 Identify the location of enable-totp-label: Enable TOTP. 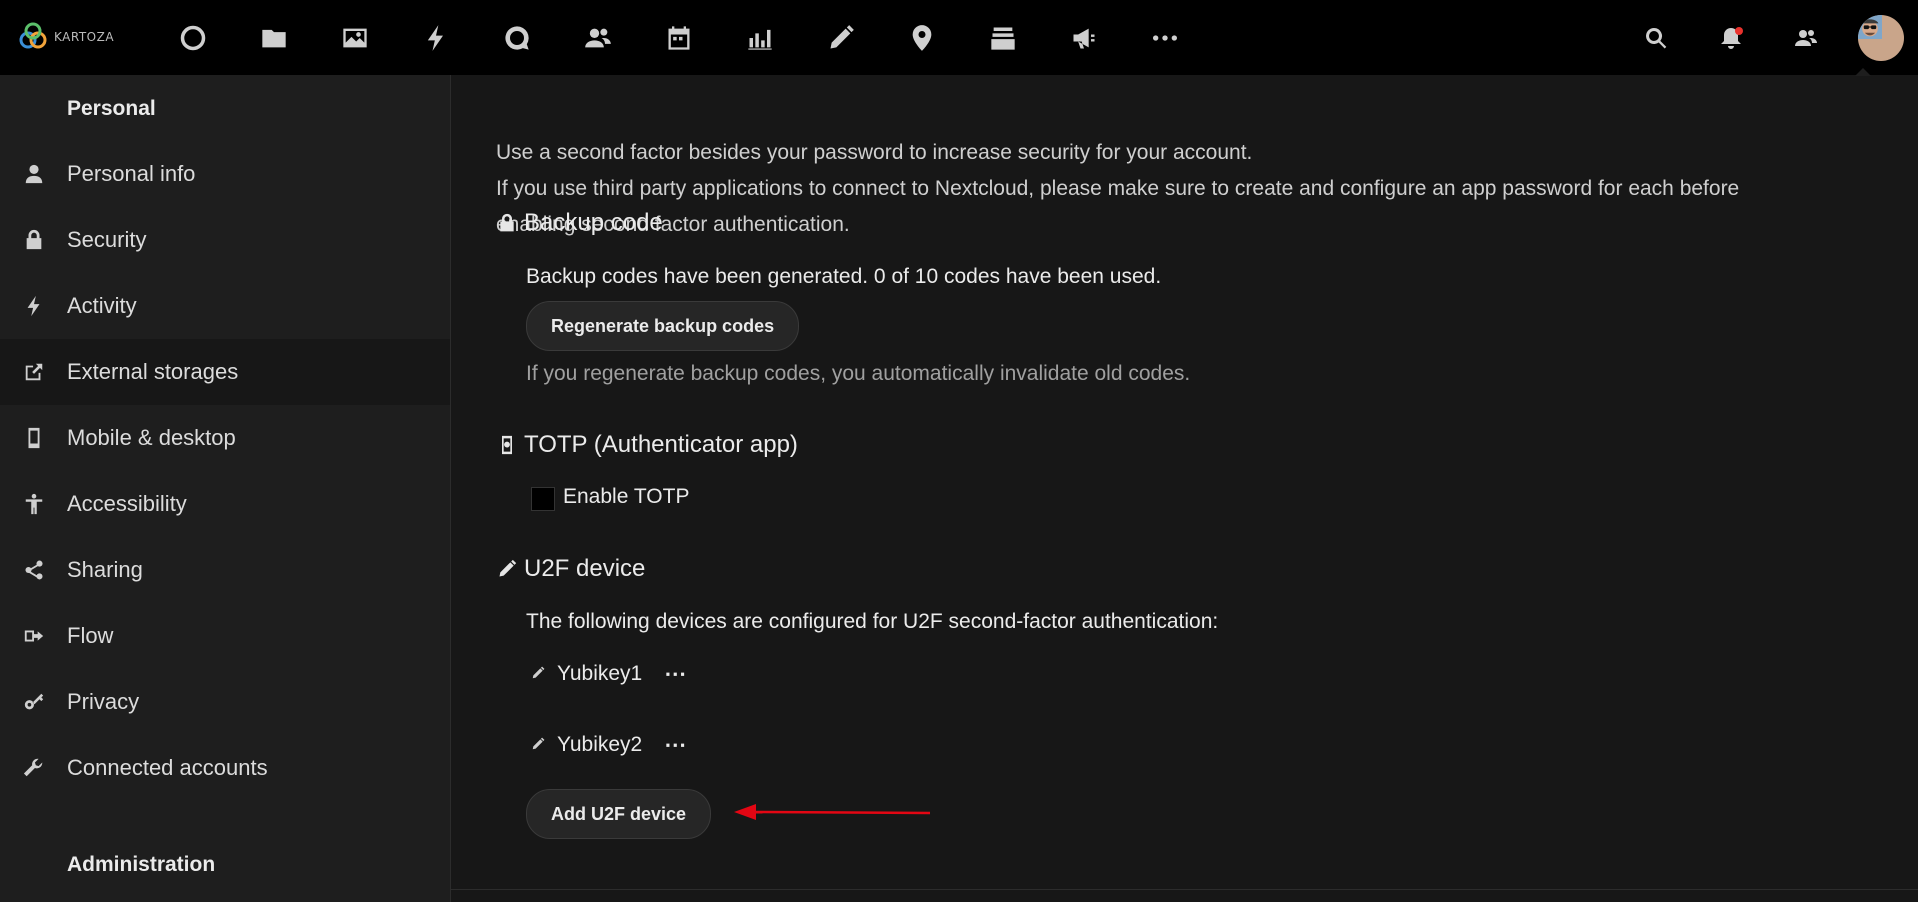
(626, 497).